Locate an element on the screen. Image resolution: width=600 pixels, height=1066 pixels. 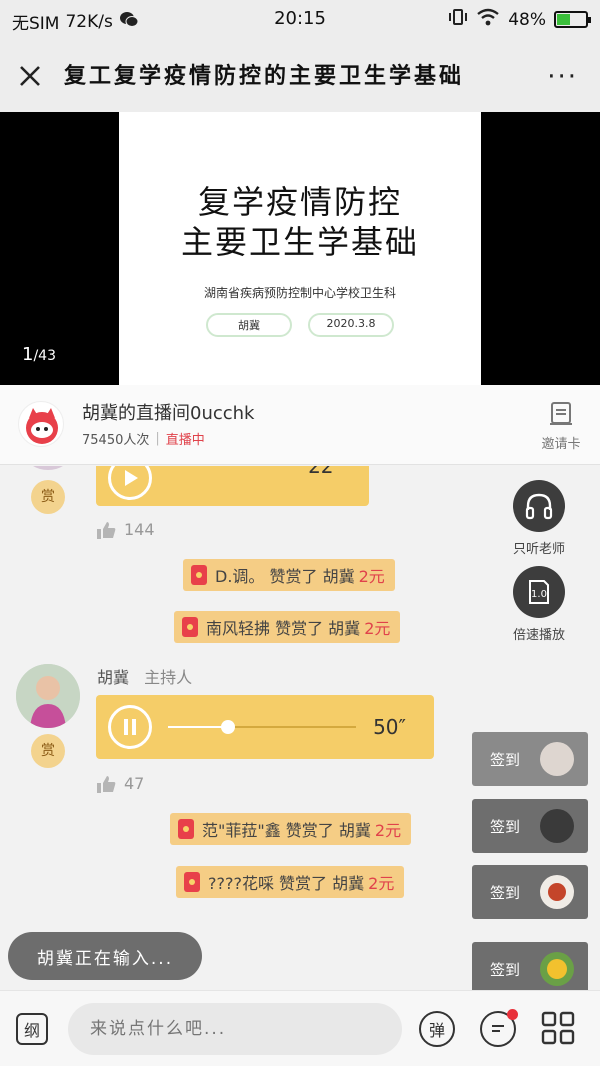
wifi-icon is located at coordinates (488, 19).